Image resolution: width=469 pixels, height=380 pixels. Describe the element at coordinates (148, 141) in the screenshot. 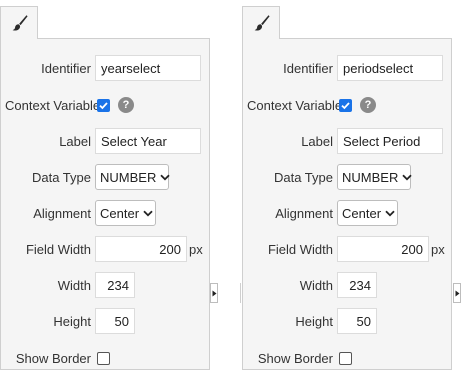

I see `label-input: Select Year` at that location.